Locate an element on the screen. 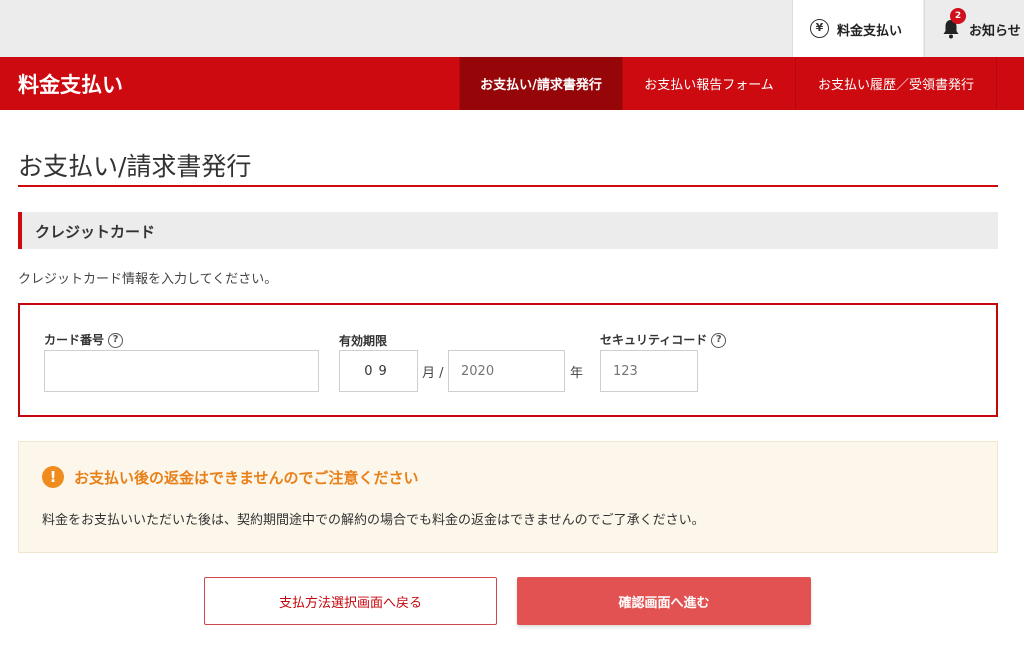 Image resolution: width=1024 pixels, height=658 pixels. section-title: クレジットカード is located at coordinates (95, 232).